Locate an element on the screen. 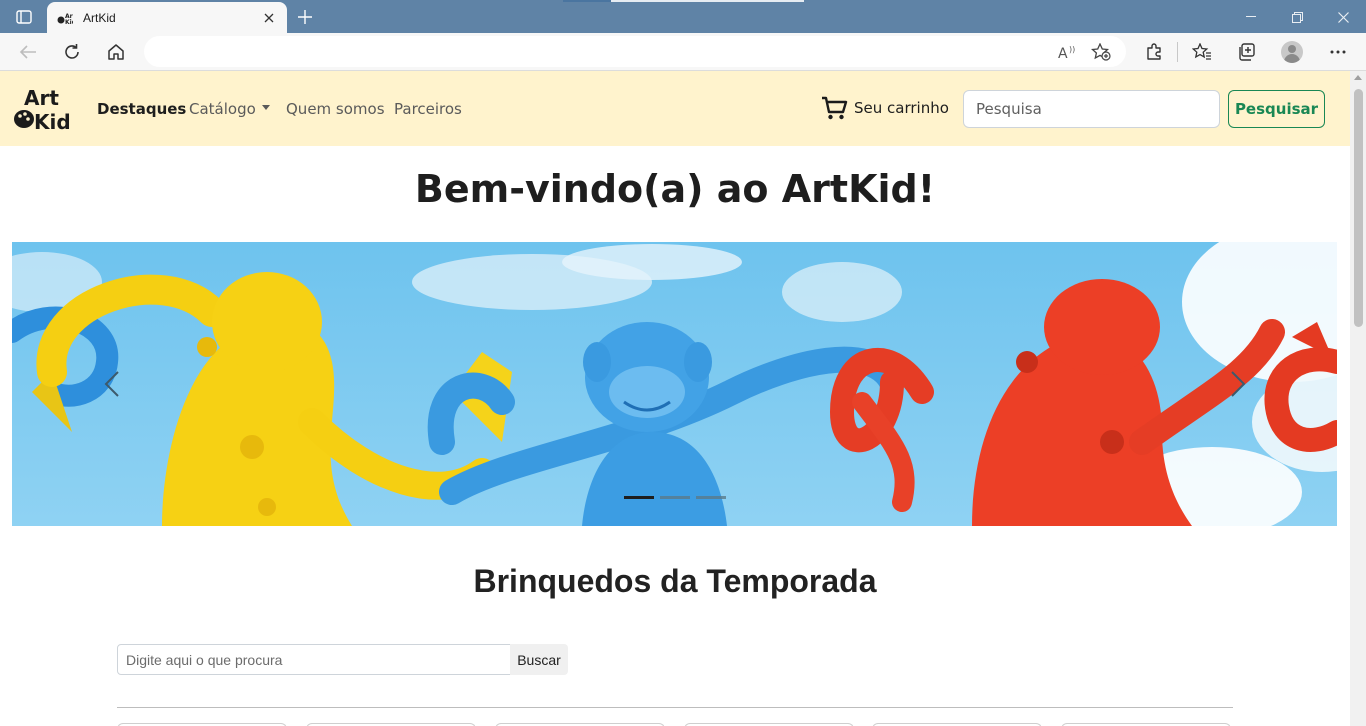  scroll-up-arrow-icon is located at coordinates (1358, 77).